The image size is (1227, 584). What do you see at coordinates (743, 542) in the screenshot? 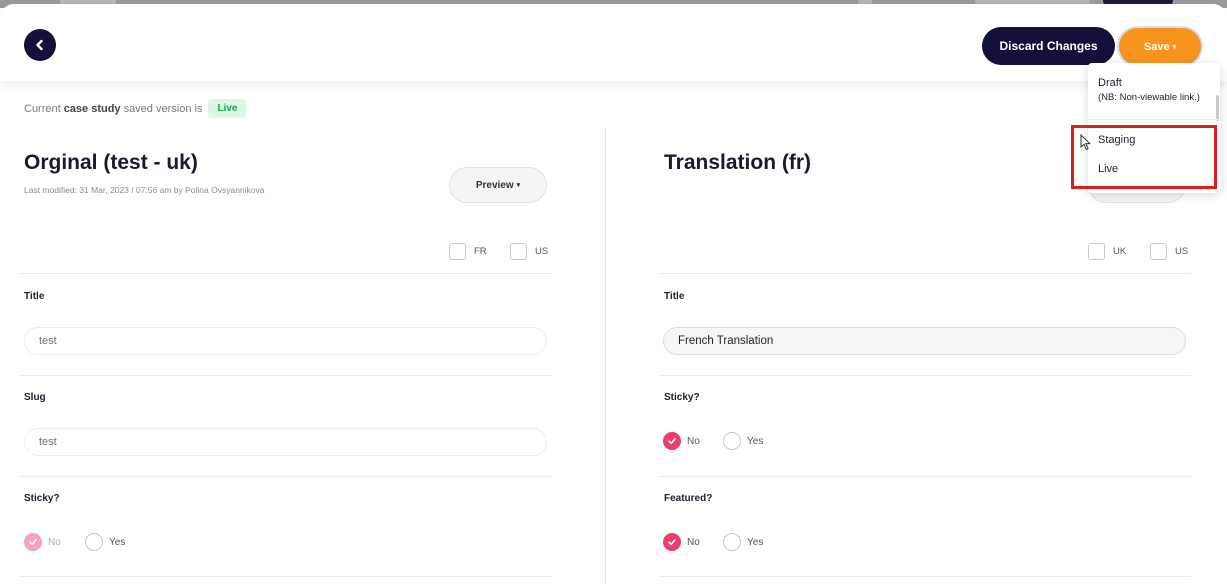
I see `translation-featured-yes-radio: Yes` at bounding box center [743, 542].